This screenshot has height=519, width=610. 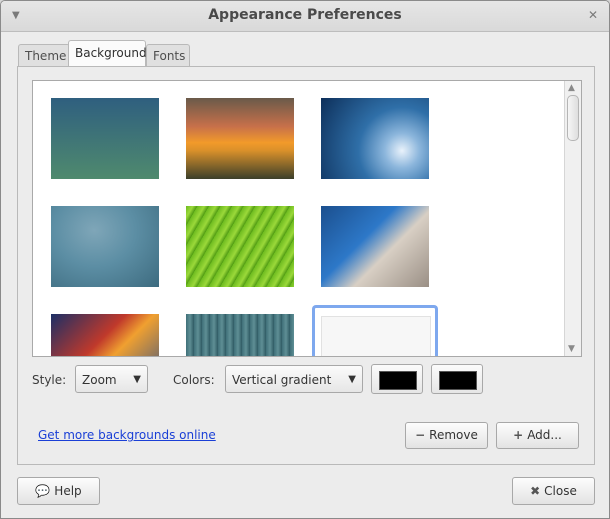 What do you see at coordinates (420, 435) in the screenshot?
I see `minus-icon: −` at bounding box center [420, 435].